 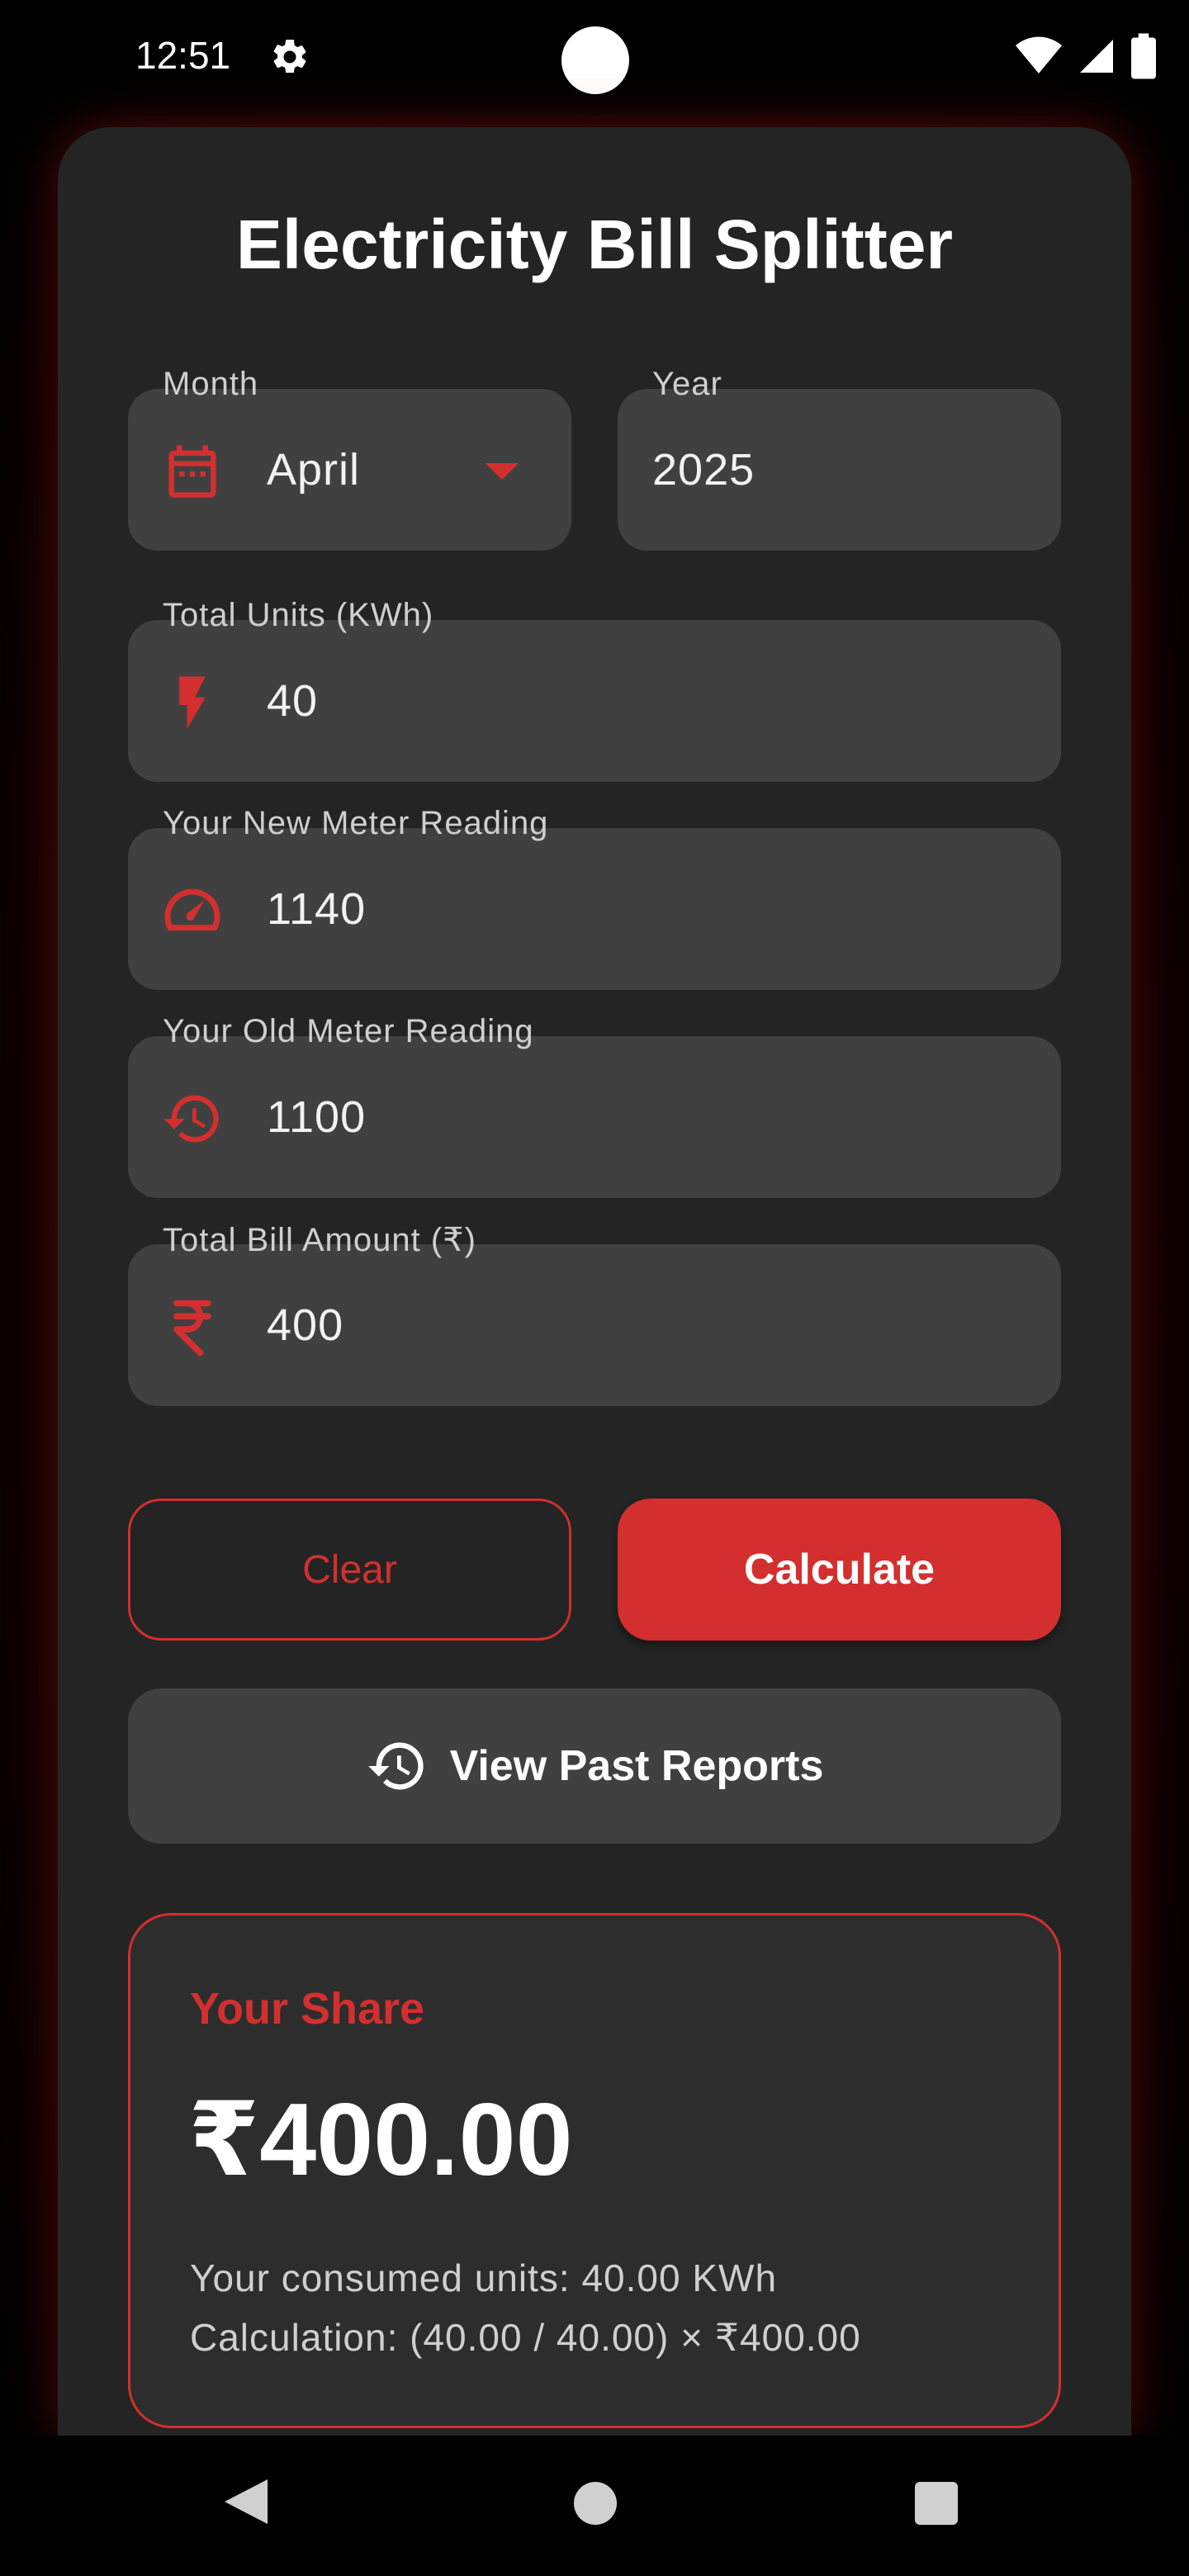 I want to click on status-bar: 12:51, so click(x=594, y=58).